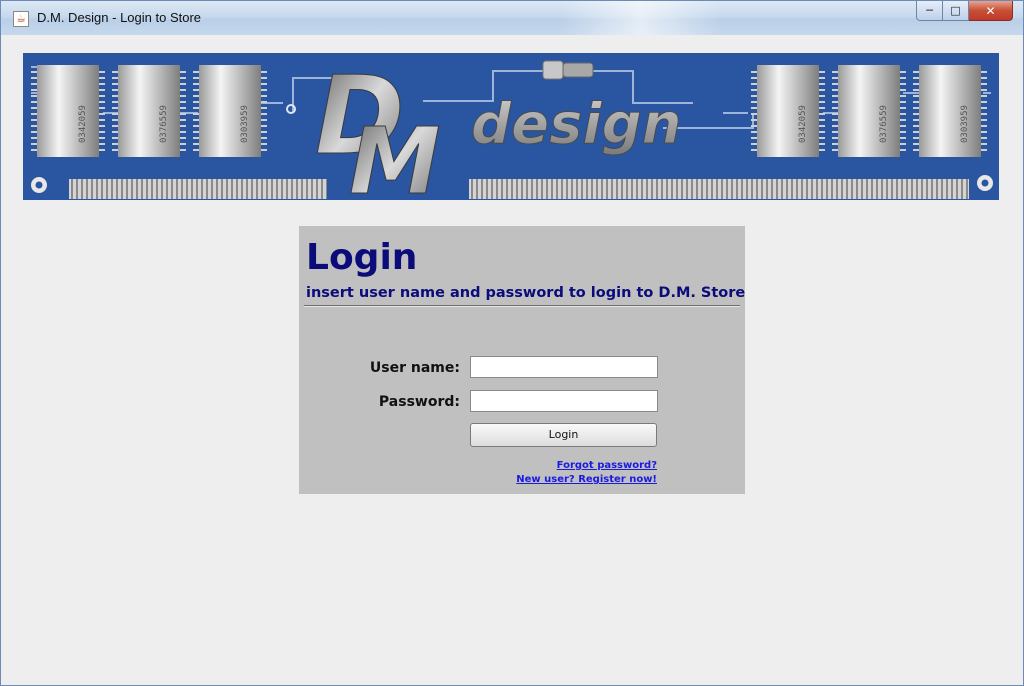  I want to click on minimize-icon: ─, so click(929, 10).